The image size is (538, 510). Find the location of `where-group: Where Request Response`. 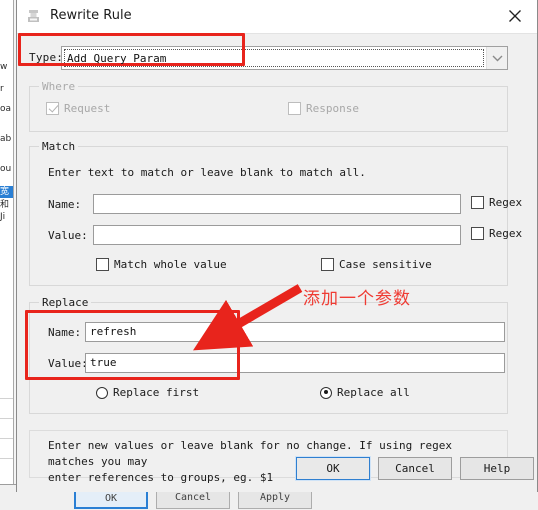

where-group: Where Request Response is located at coordinates (268, 106).